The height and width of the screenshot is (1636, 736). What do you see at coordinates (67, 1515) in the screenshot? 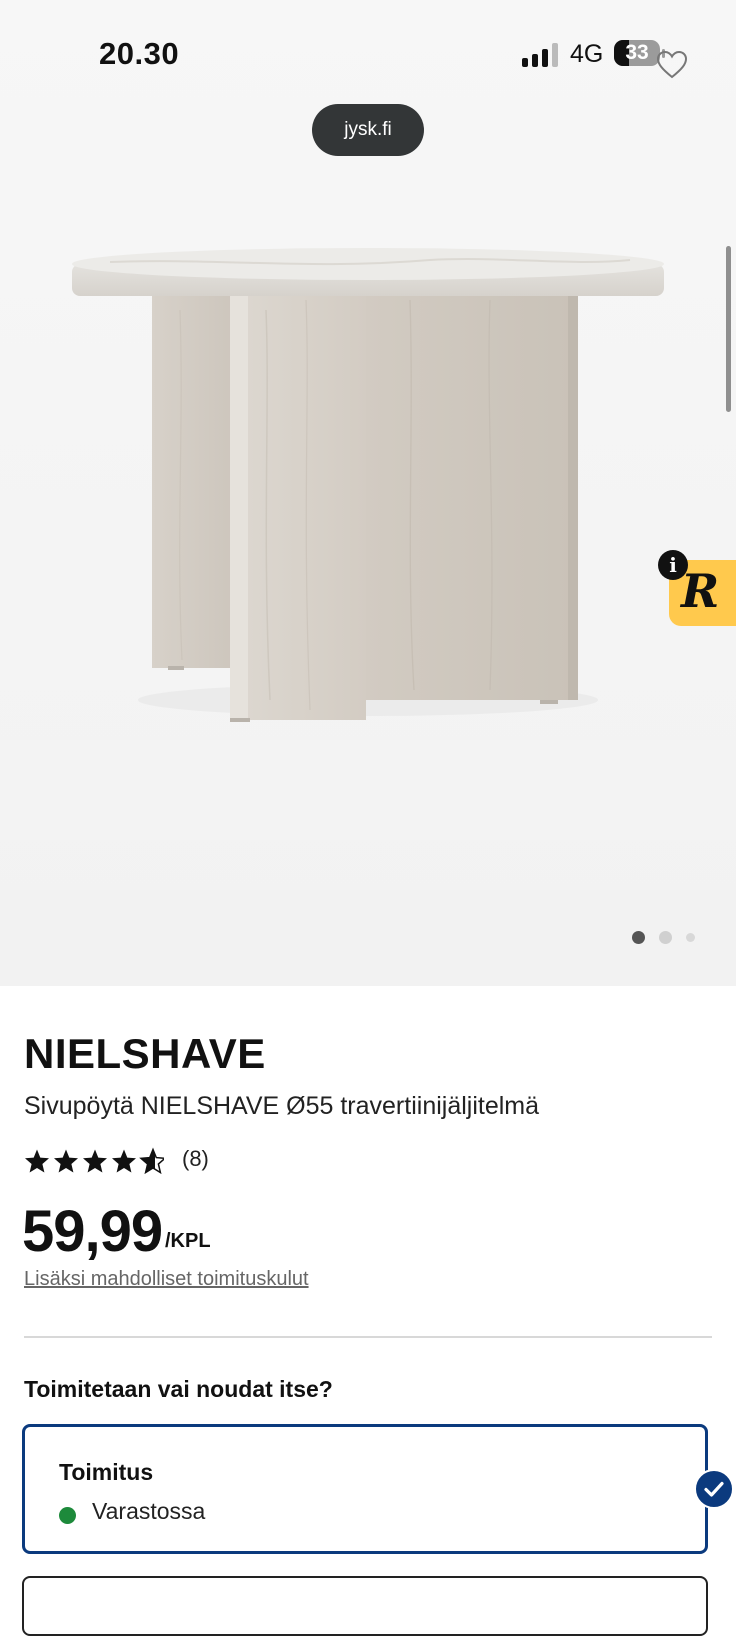
I see `stock-status-dot` at bounding box center [67, 1515].